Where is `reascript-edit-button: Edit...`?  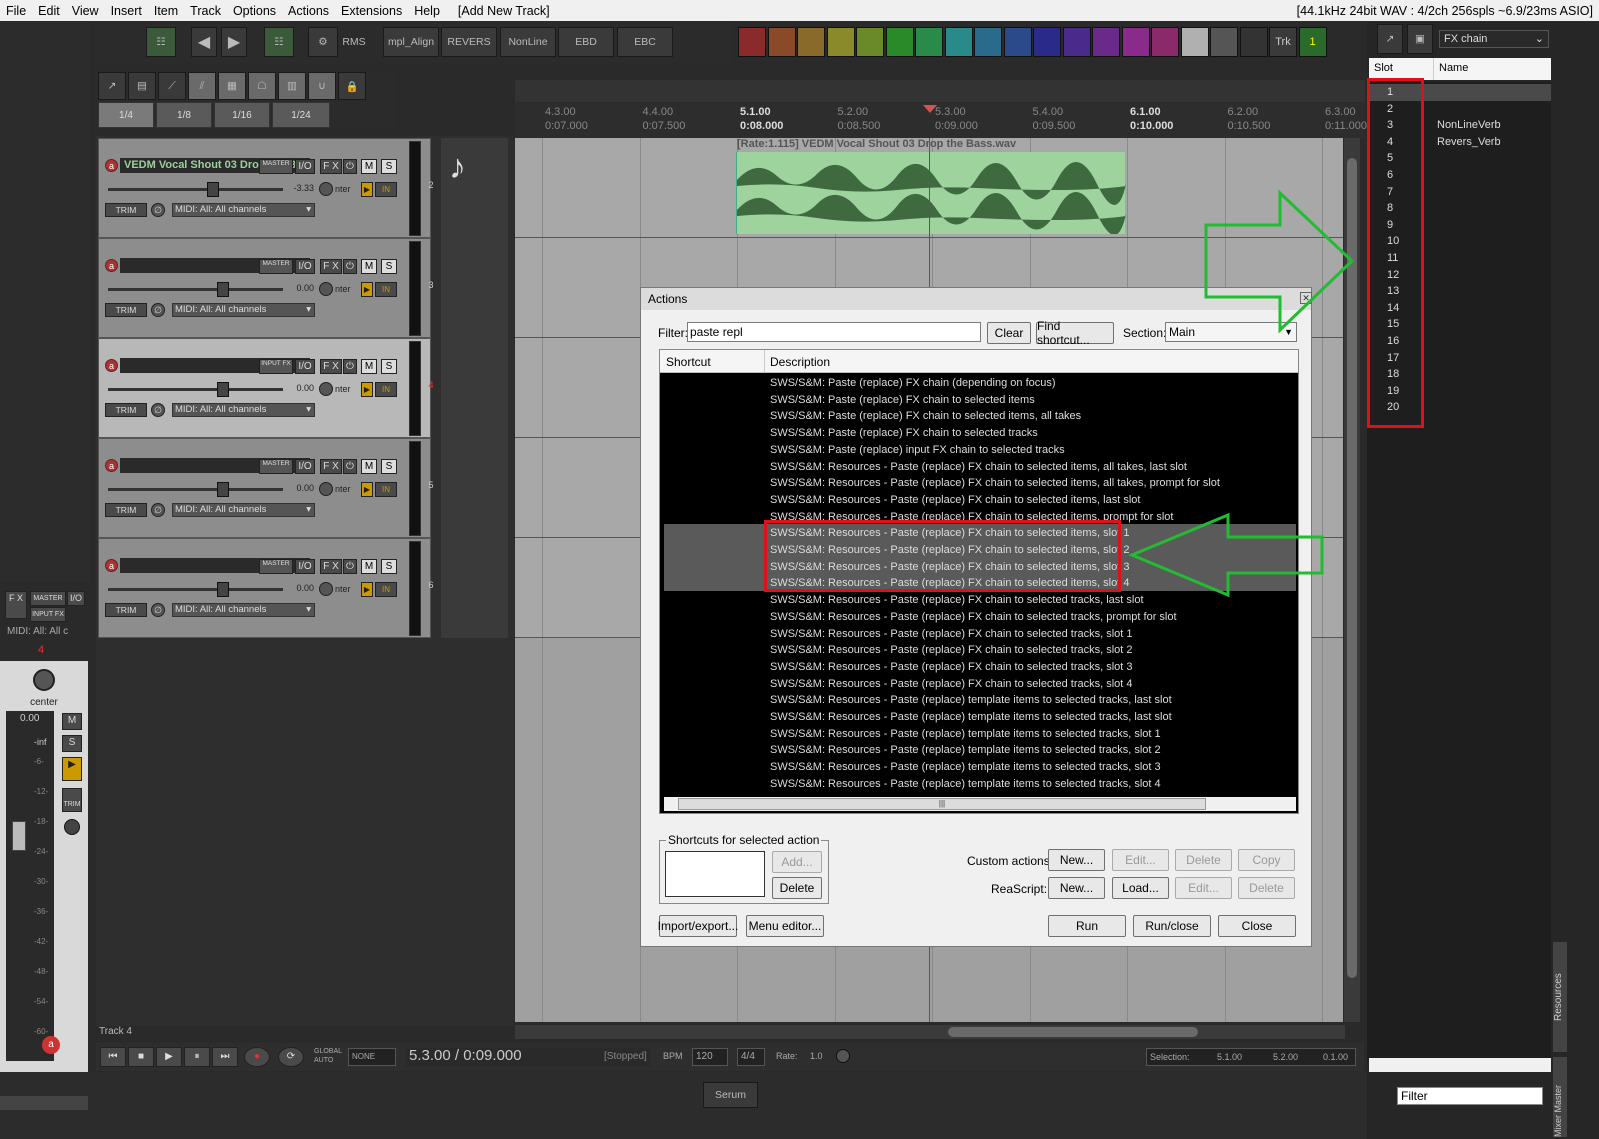 reascript-edit-button: Edit... is located at coordinates (1203, 888).